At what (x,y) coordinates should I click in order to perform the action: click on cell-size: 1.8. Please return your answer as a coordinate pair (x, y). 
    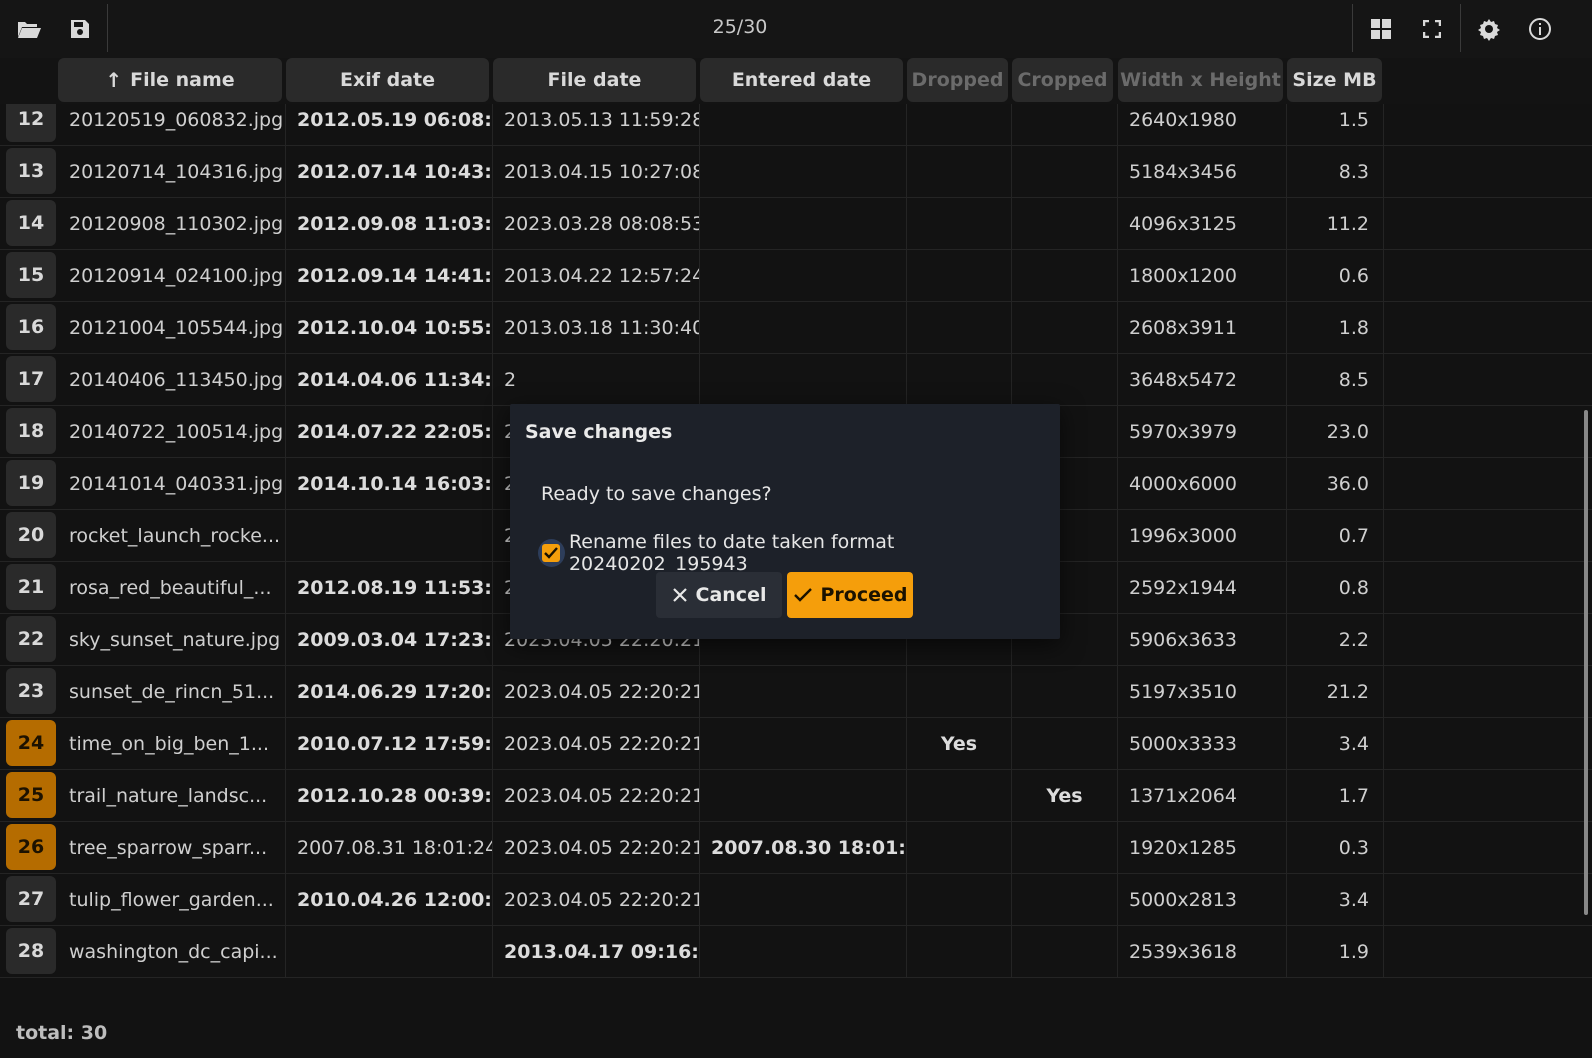
    Looking at the image, I should click on (1335, 327).